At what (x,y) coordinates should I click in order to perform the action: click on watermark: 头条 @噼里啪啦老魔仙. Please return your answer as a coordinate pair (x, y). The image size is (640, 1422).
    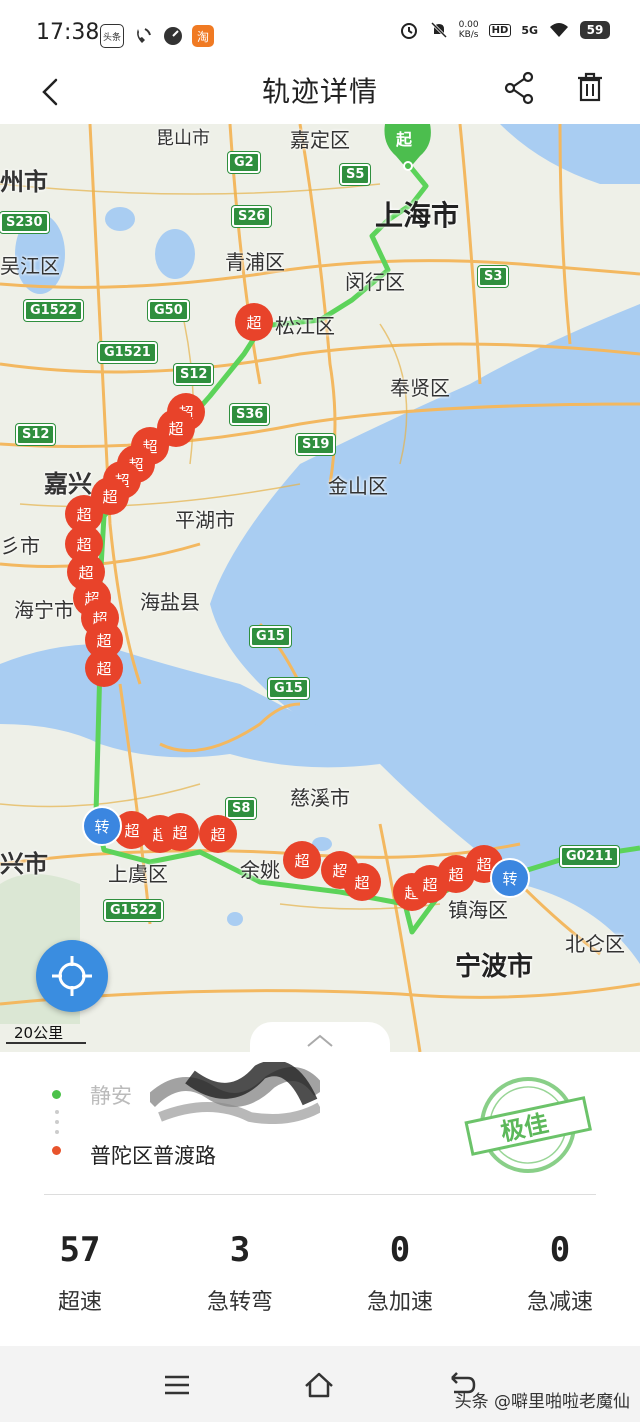
    Looking at the image, I should click on (542, 1402).